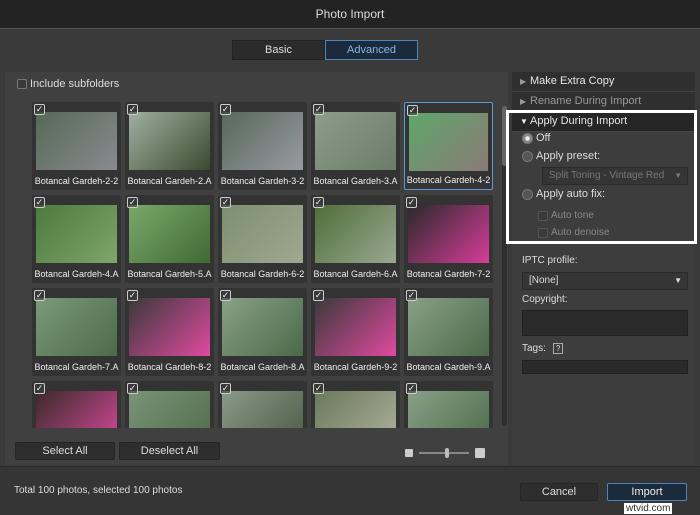 Image resolution: width=700 pixels, height=515 pixels. I want to click on photo-tile: ✓ Botancal Gardeh-7-2, so click(448, 239).